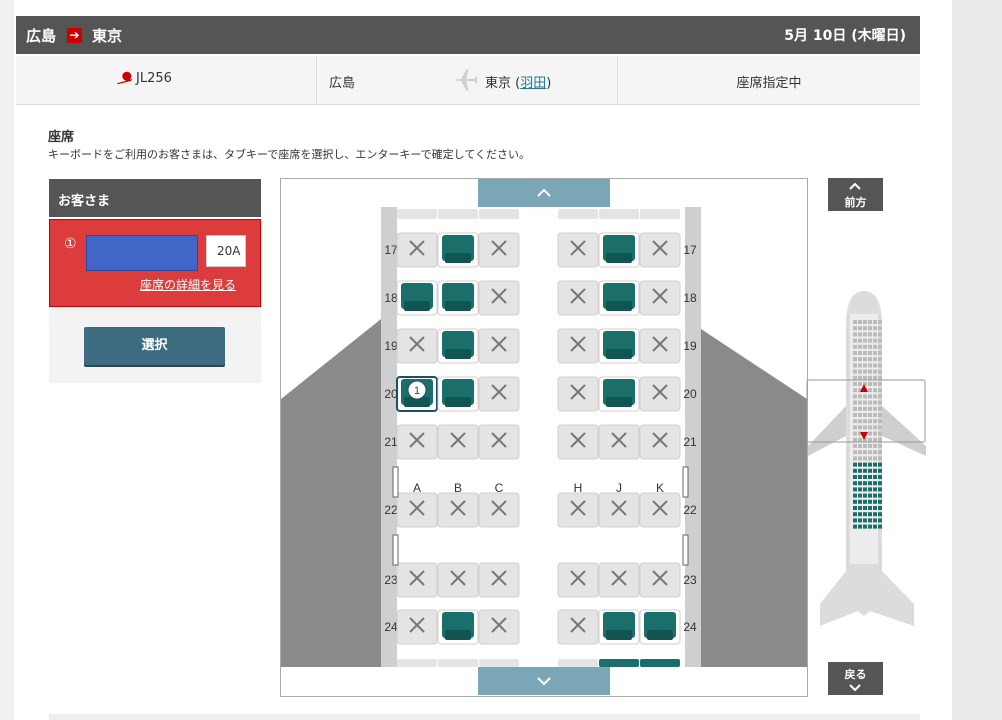  What do you see at coordinates (391, 627) in the screenshot?
I see `row-number-left: 24` at bounding box center [391, 627].